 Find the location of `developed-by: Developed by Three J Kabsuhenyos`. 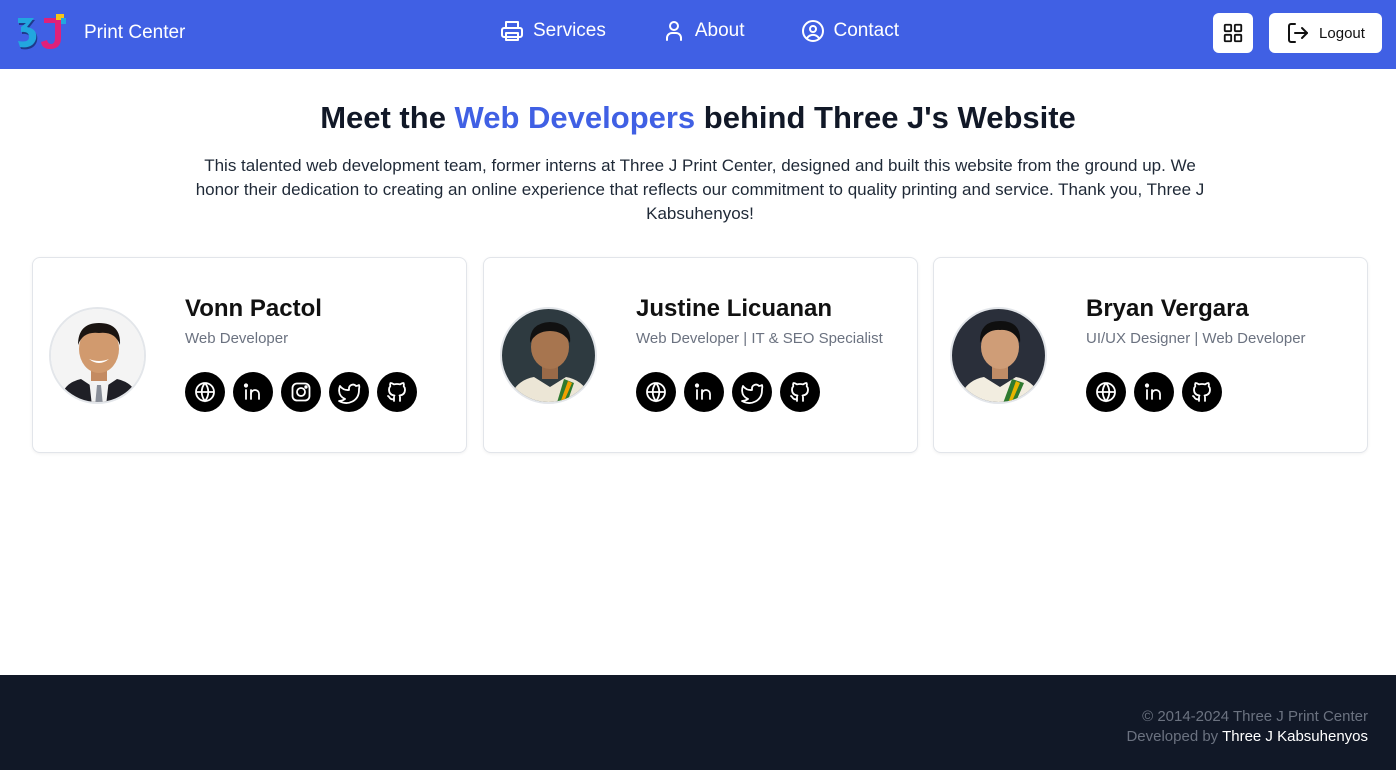

developed-by: Developed by Three J Kabsuhenyos is located at coordinates (1247, 736).